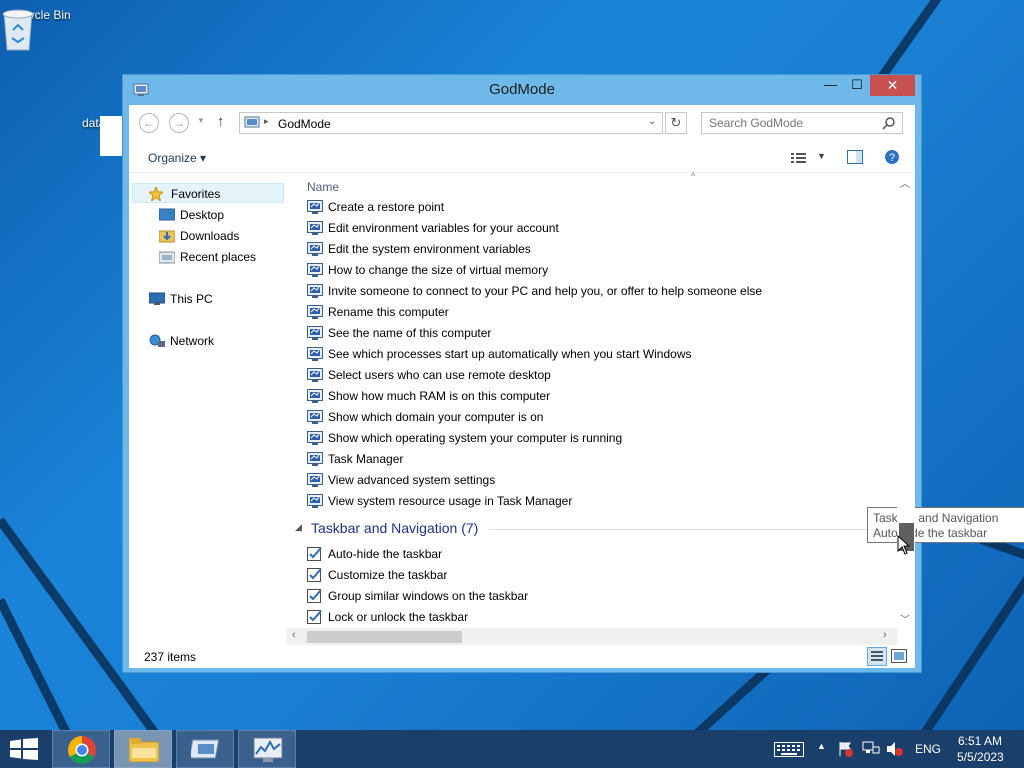  I want to click on recycle-bin-icon, so click(18, 30).